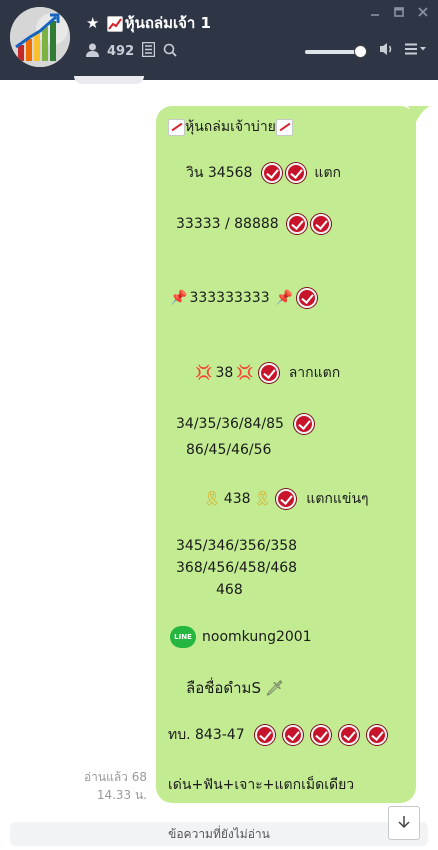 The height and width of the screenshot is (850, 438). I want to click on msg-line-win: วิน 34568 แตก, so click(263, 173).